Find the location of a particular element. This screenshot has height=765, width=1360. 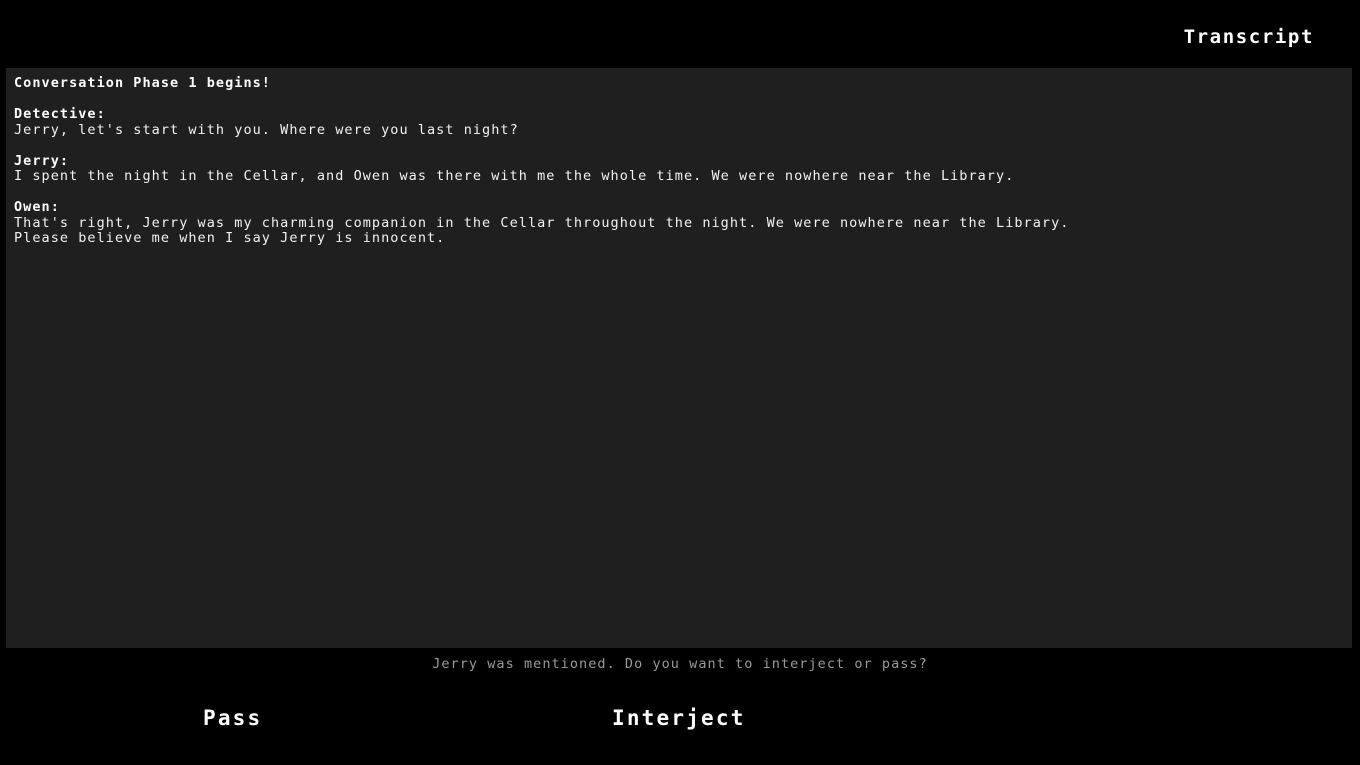

page-title: Transcript is located at coordinates (1248, 37).